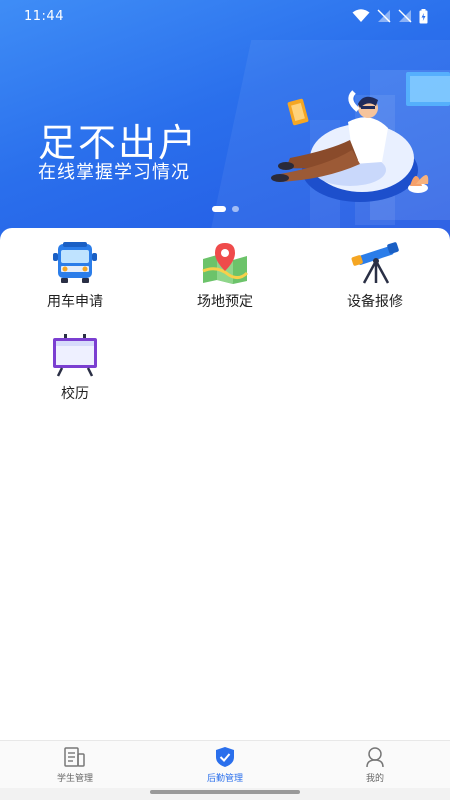 This screenshot has height=800, width=450. I want to click on status-bar: 11:44, so click(225, 16).